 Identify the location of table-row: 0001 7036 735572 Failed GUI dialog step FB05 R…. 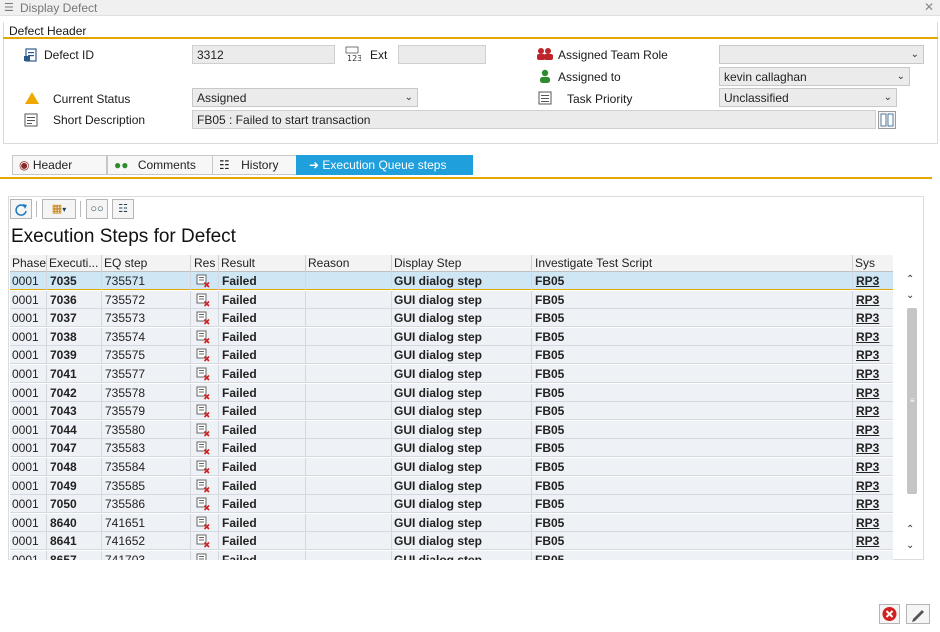
(451, 299).